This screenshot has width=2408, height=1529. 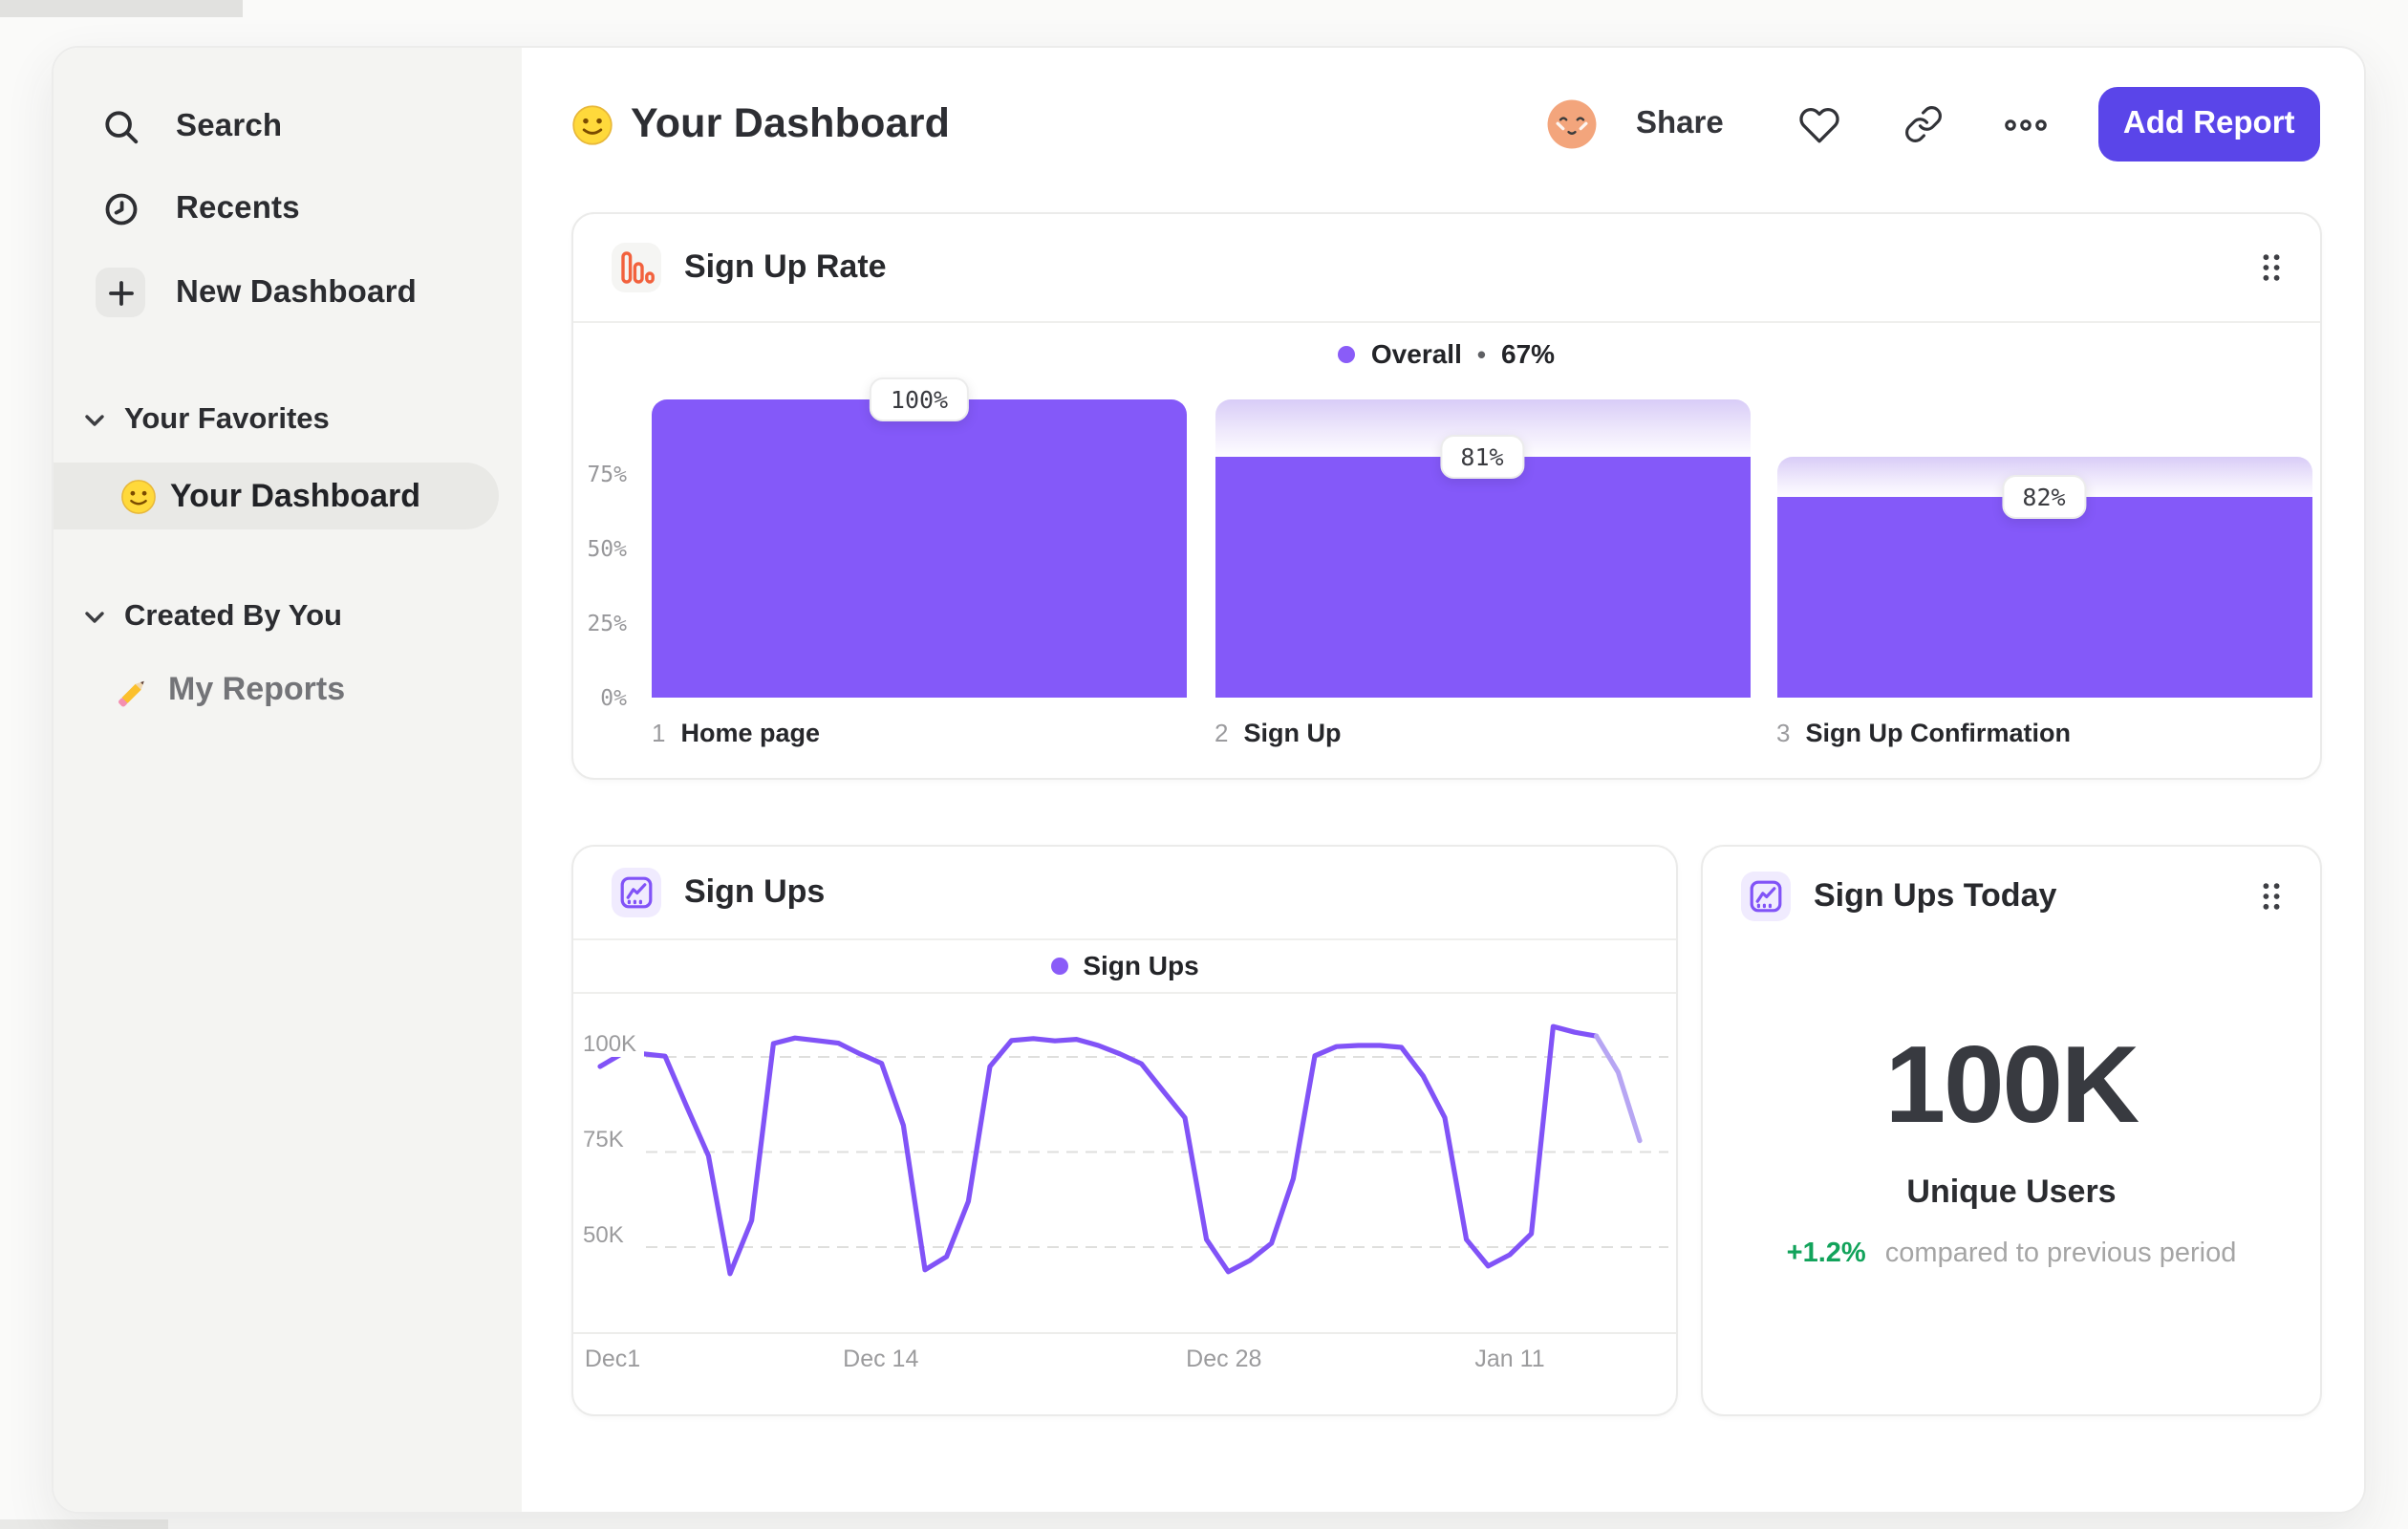 What do you see at coordinates (288, 126) in the screenshot?
I see `sidebar-item-search: Search` at bounding box center [288, 126].